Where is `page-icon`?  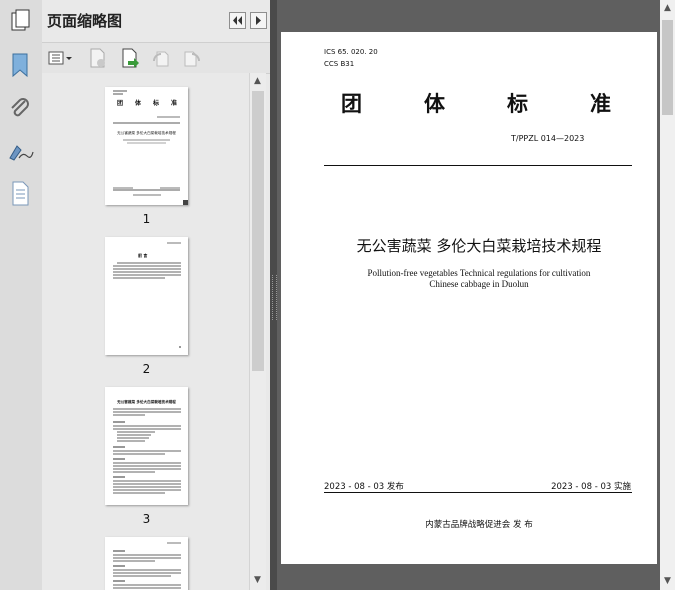
page-icon is located at coordinates (20, 193).